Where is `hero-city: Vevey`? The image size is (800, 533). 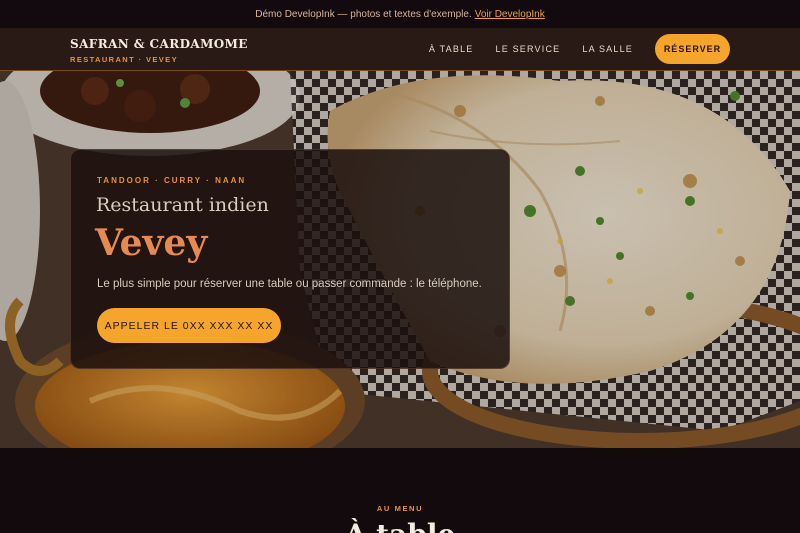 hero-city: Vevey is located at coordinates (151, 243).